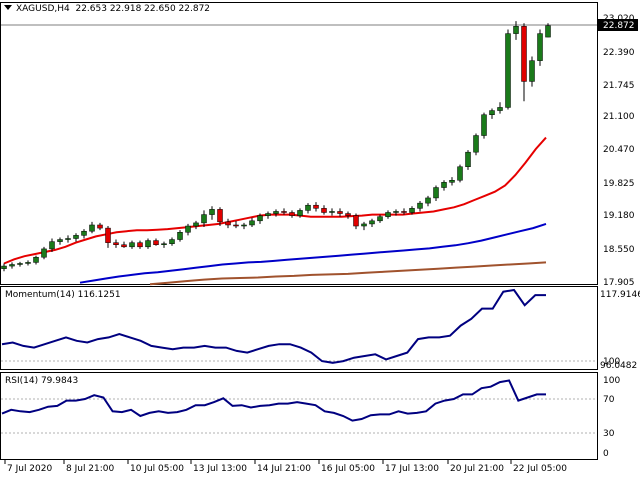  Describe the element at coordinates (611, 381) in the screenshot. I see `rsi-tick: 100` at that location.